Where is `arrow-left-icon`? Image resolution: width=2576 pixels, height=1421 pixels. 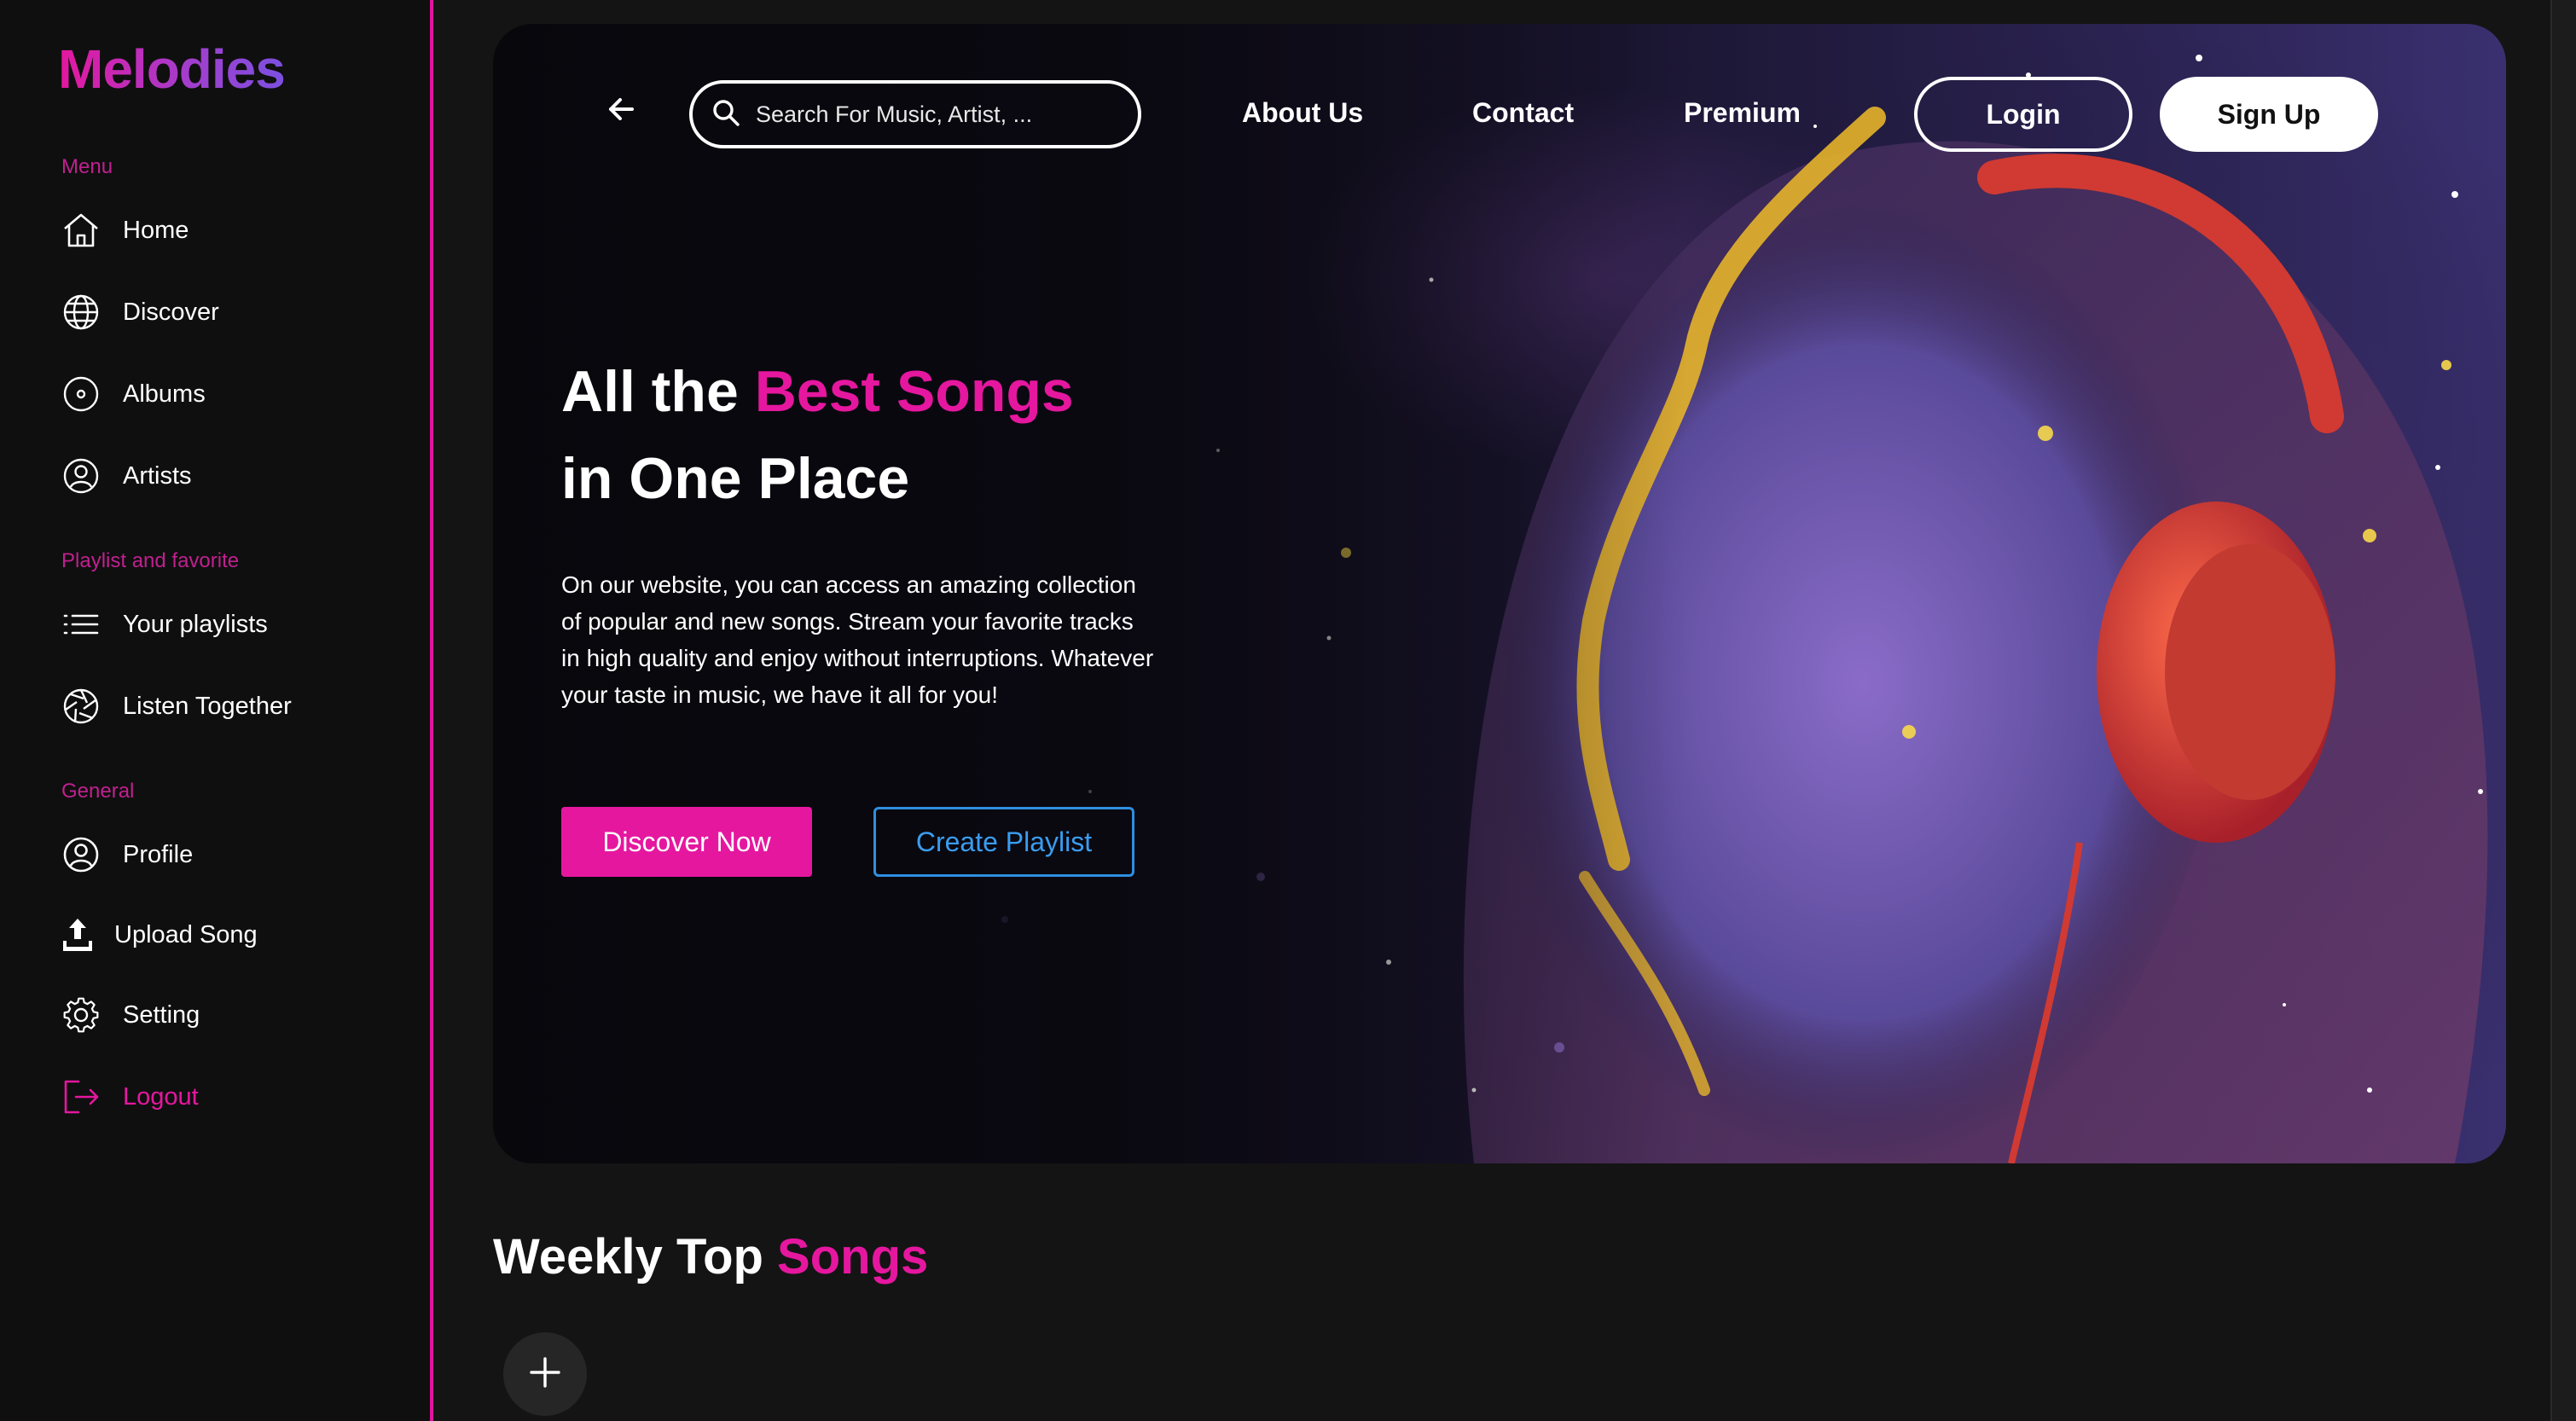 arrow-left-icon is located at coordinates (620, 111).